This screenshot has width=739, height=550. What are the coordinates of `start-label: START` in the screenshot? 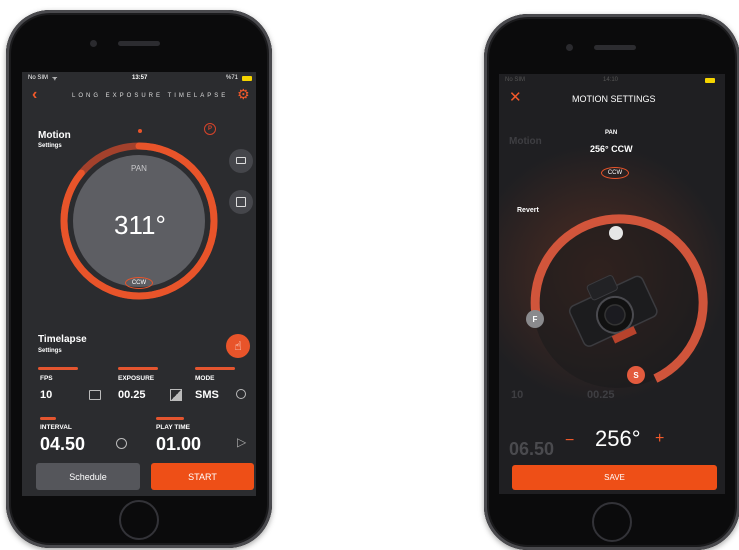 It's located at (202, 476).